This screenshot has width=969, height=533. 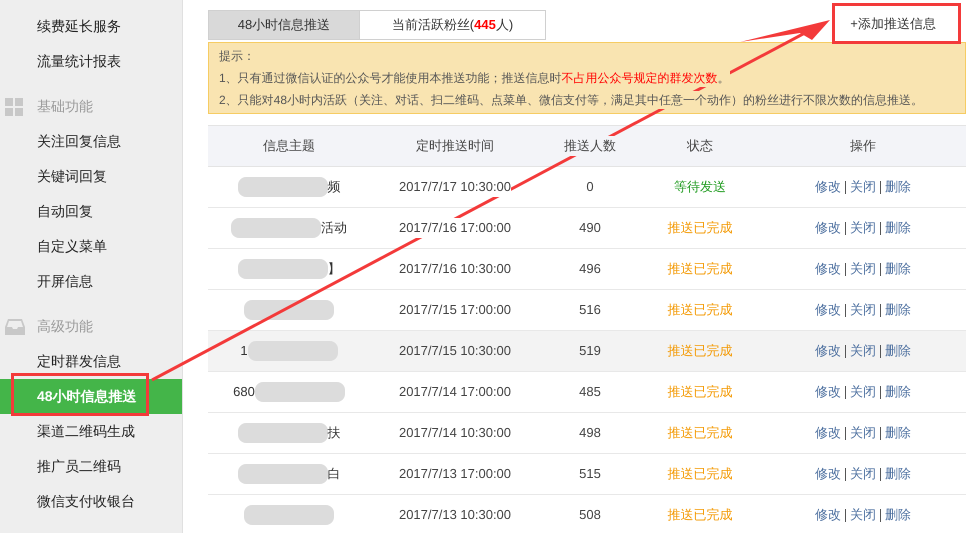 I want to click on table-cell-text: 516, so click(x=590, y=310).